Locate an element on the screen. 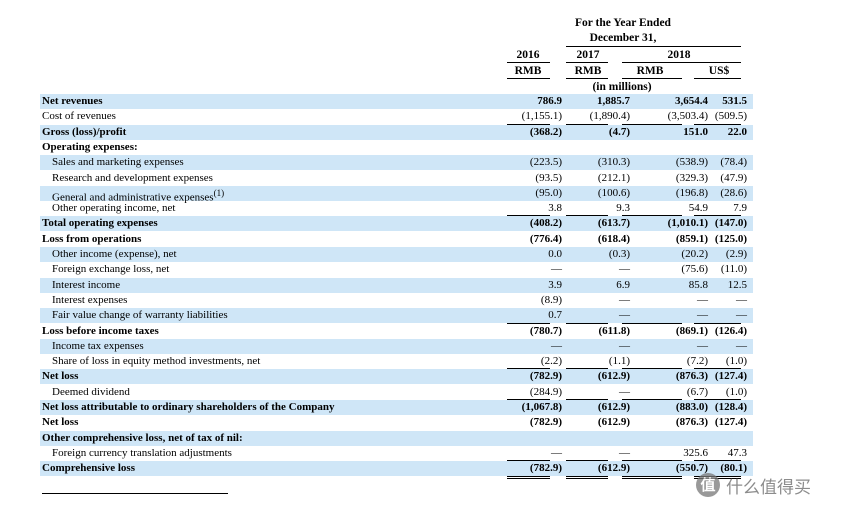  value-2016-rmb: (284.9) is located at coordinates (545, 391).